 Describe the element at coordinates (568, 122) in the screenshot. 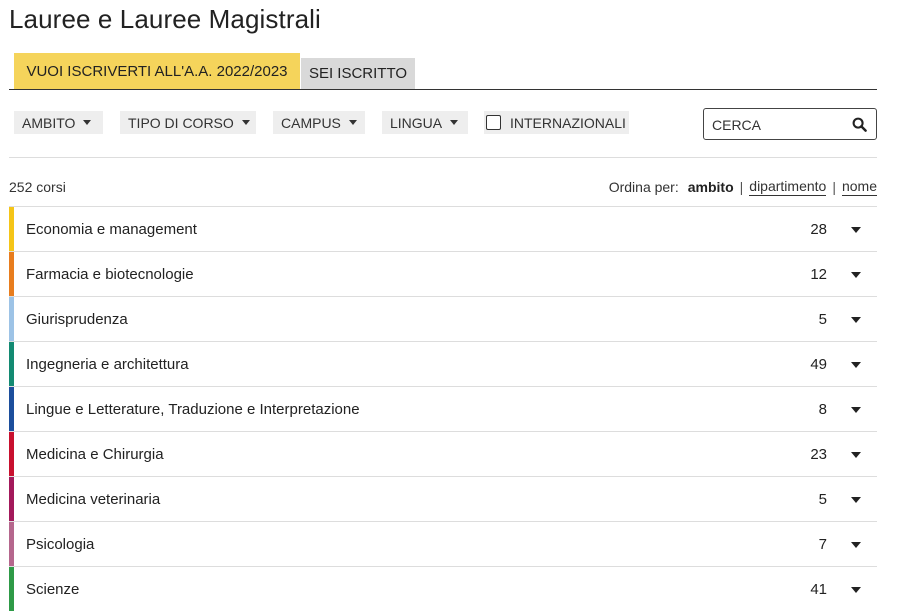

I see `internazionali-label: INTERNAZIONALI` at that location.